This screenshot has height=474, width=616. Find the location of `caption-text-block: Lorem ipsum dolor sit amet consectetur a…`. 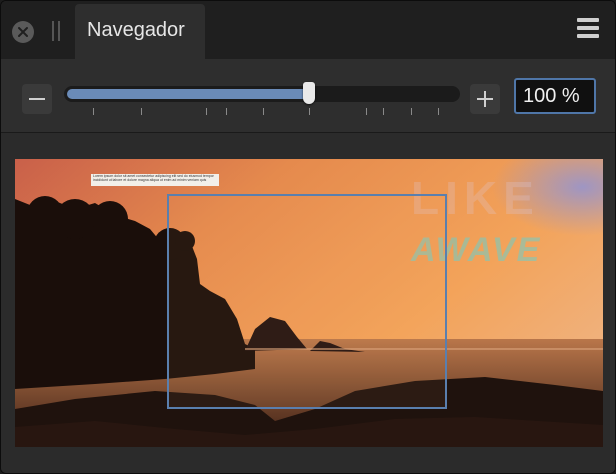

caption-text-block: Lorem ipsum dolor sit amet consectetur a… is located at coordinates (155, 180).